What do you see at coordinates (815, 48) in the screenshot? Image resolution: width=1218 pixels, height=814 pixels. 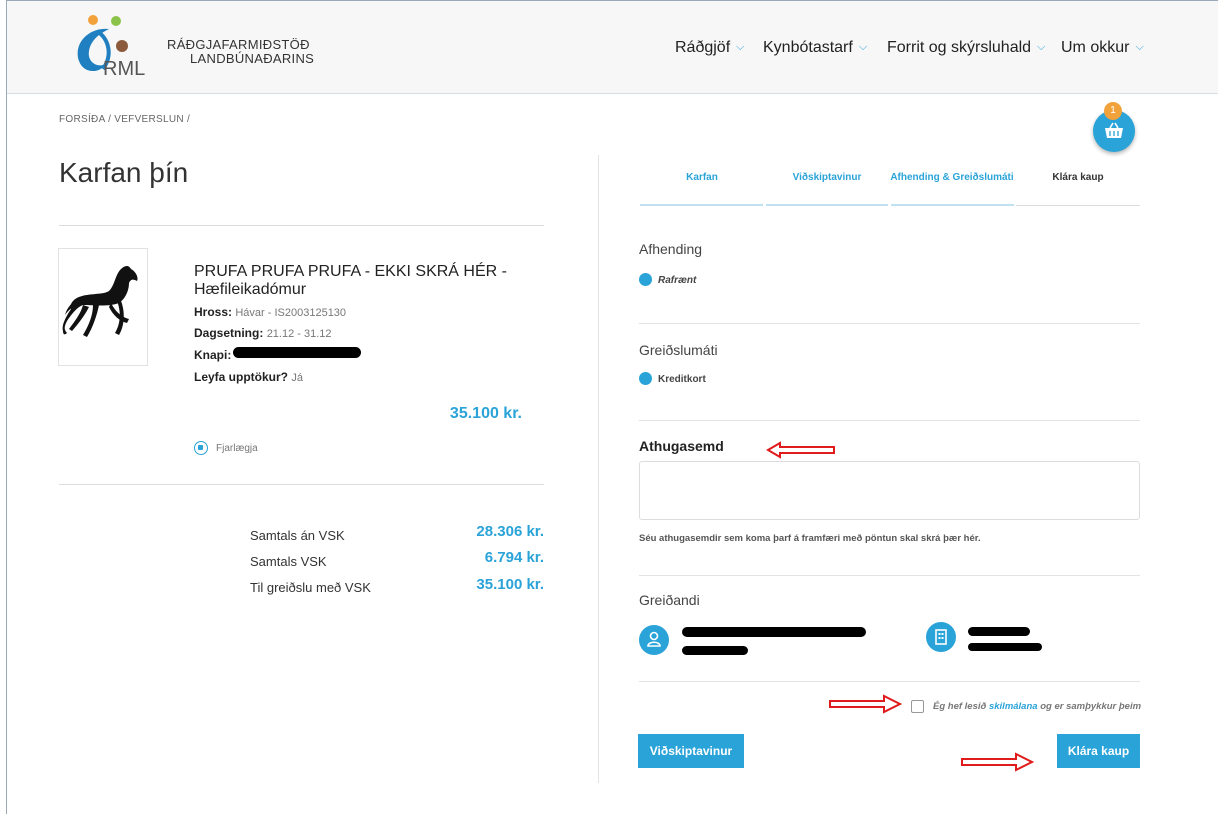 I see `nav-item-kynbotastarf: Kynbótastarf ⌵` at bounding box center [815, 48].